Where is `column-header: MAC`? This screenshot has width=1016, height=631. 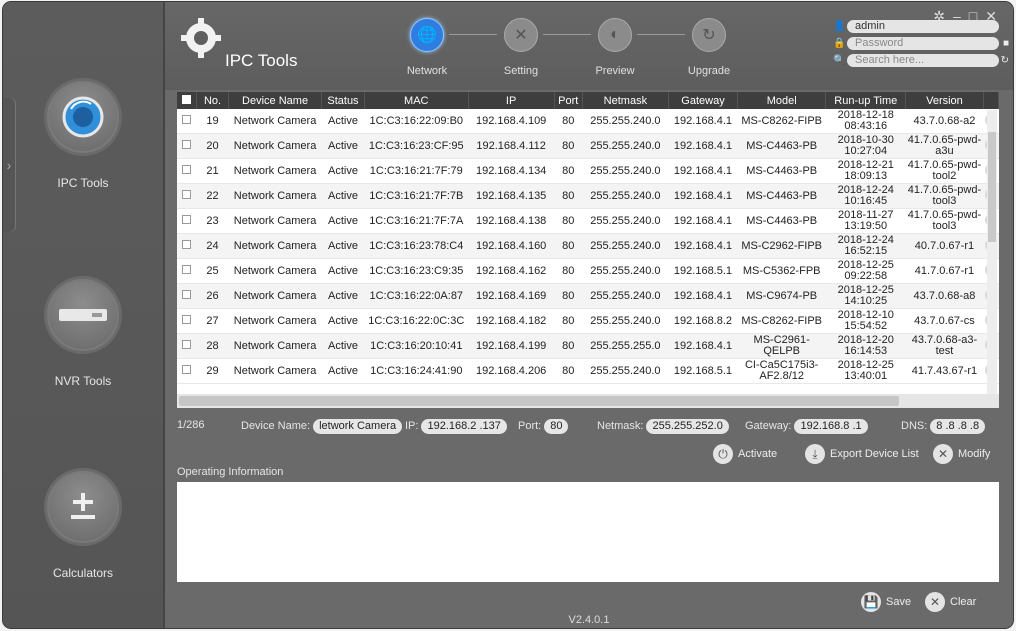
column-header: MAC is located at coordinates (416, 100).